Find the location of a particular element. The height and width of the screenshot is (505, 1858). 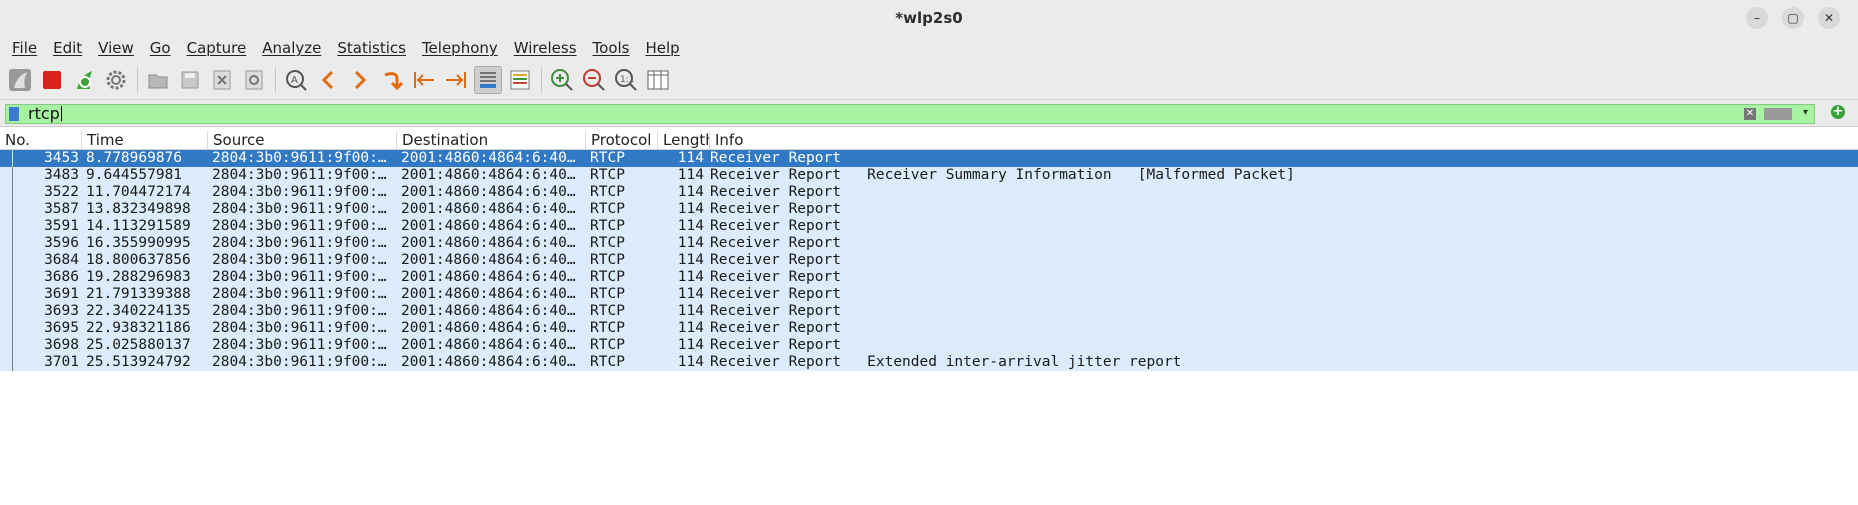

close-file-button is located at coordinates (222, 80).